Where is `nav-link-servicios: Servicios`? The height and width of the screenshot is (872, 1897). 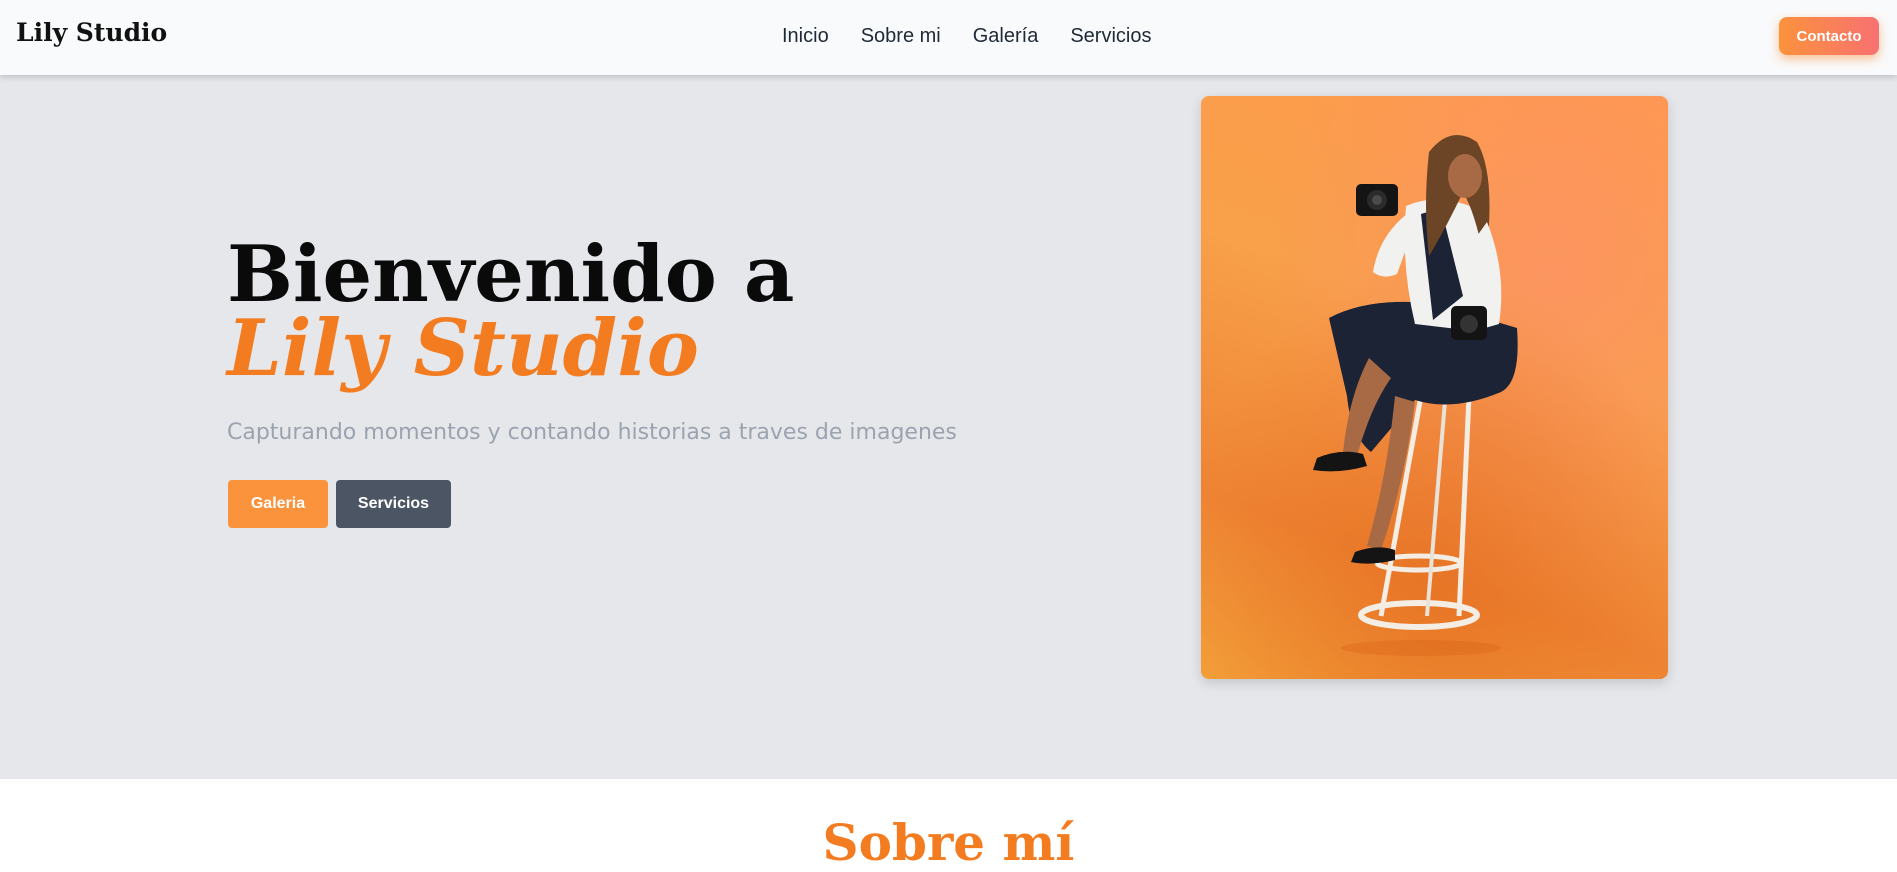 nav-link-servicios: Servicios is located at coordinates (1110, 36).